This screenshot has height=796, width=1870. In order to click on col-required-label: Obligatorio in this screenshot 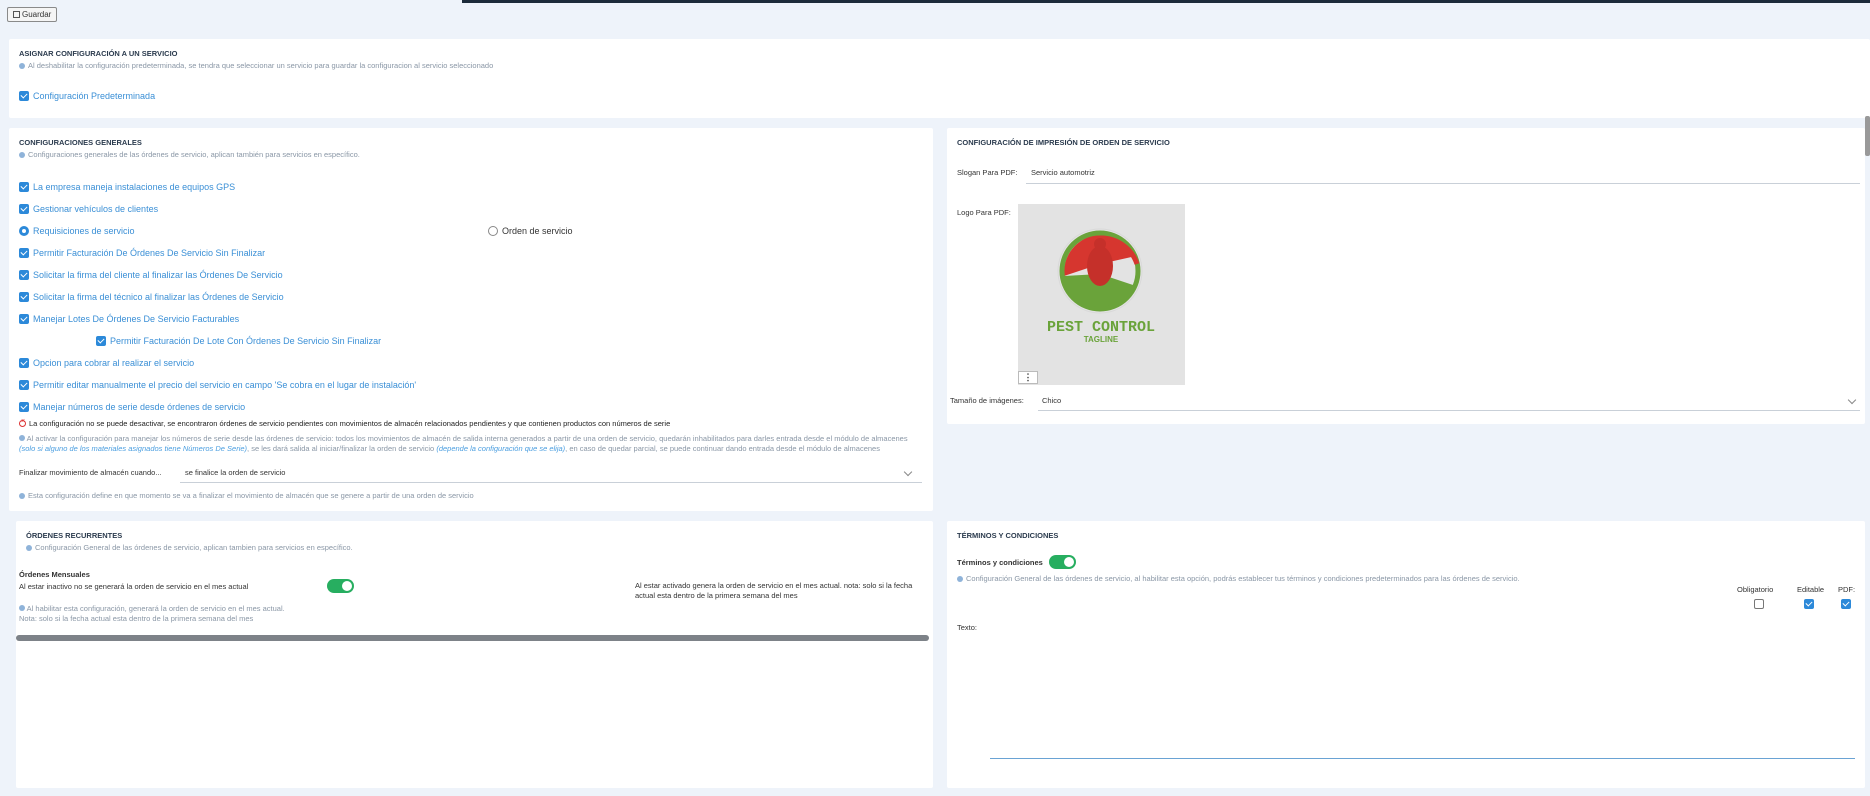, I will do `click(1755, 589)`.